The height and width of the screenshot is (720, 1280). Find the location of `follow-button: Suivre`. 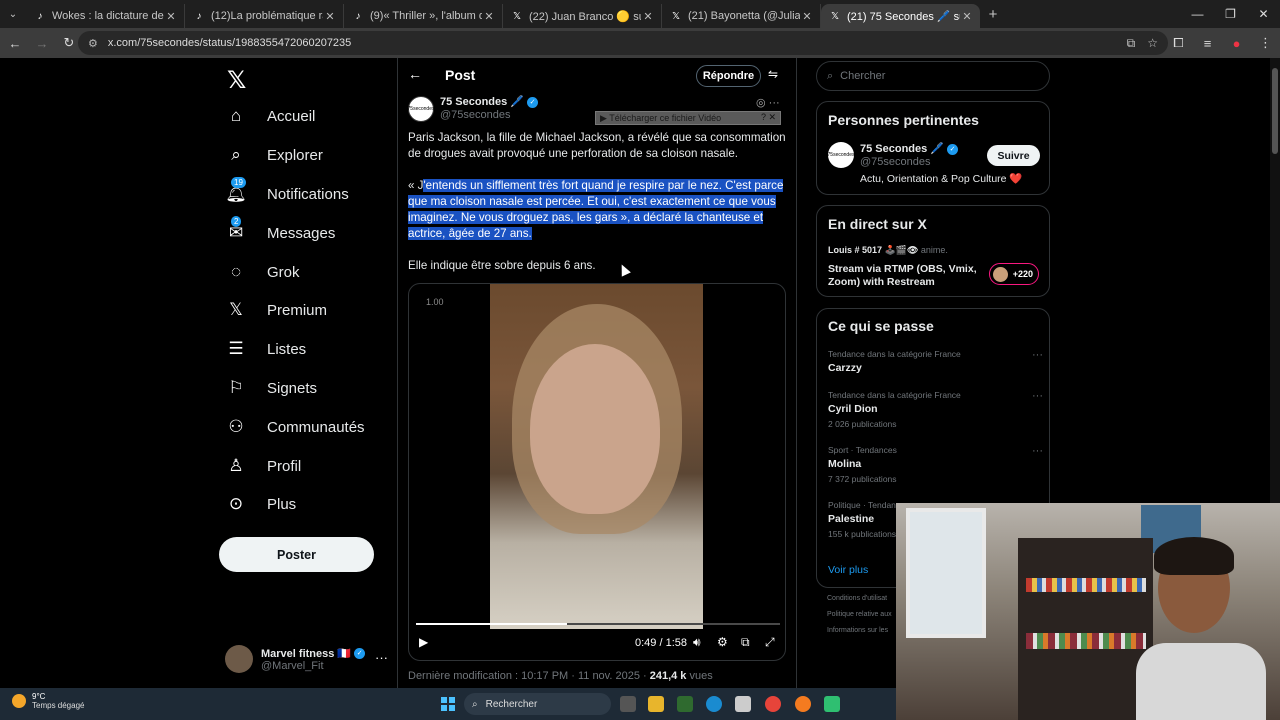

follow-button: Suivre is located at coordinates (1013, 155).